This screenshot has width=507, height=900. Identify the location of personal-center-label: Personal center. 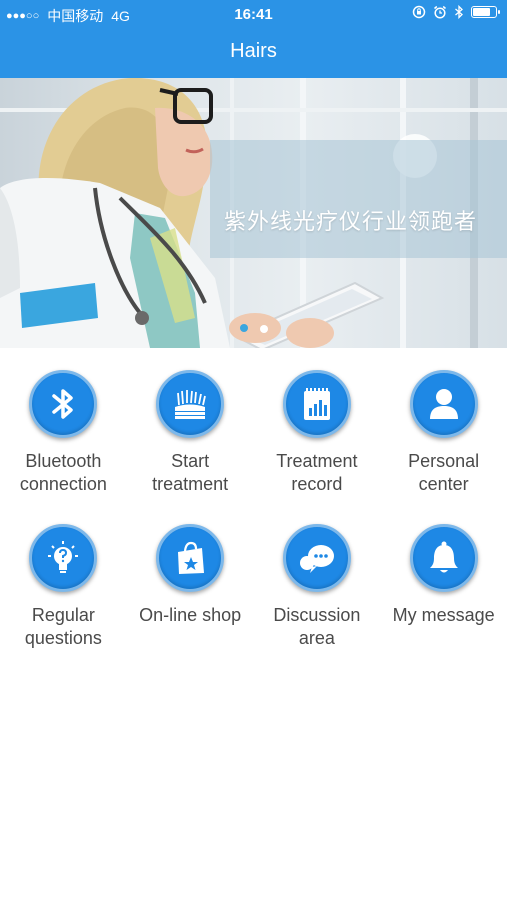
(444, 472).